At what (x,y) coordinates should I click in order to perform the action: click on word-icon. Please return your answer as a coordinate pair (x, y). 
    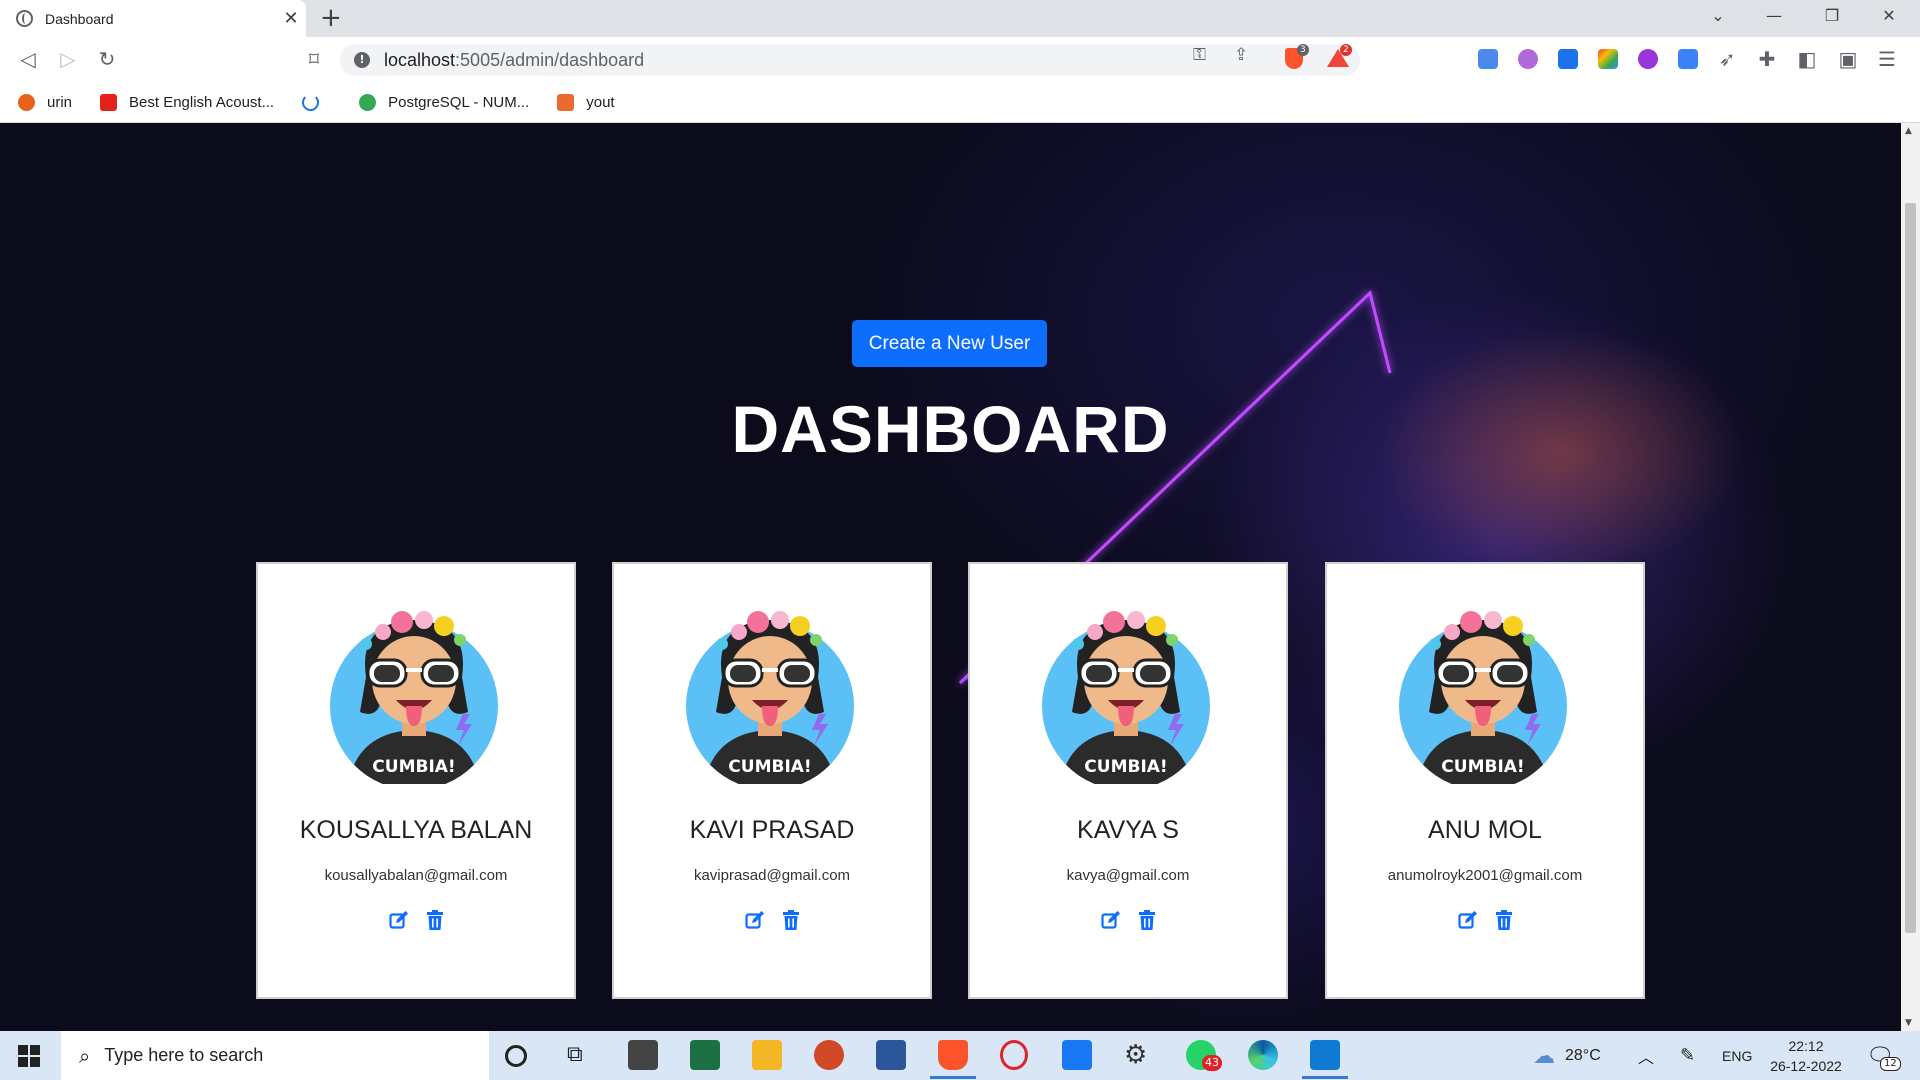
    Looking at the image, I should click on (891, 1055).